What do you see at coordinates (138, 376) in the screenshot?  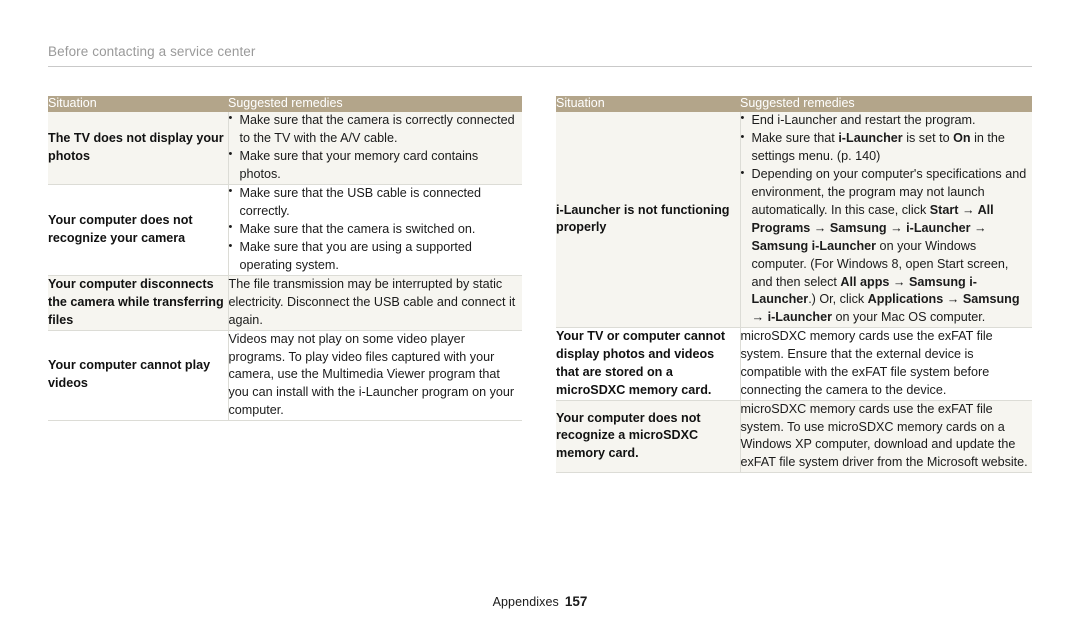 I see `situation-cell: Your computer cannot play videos` at bounding box center [138, 376].